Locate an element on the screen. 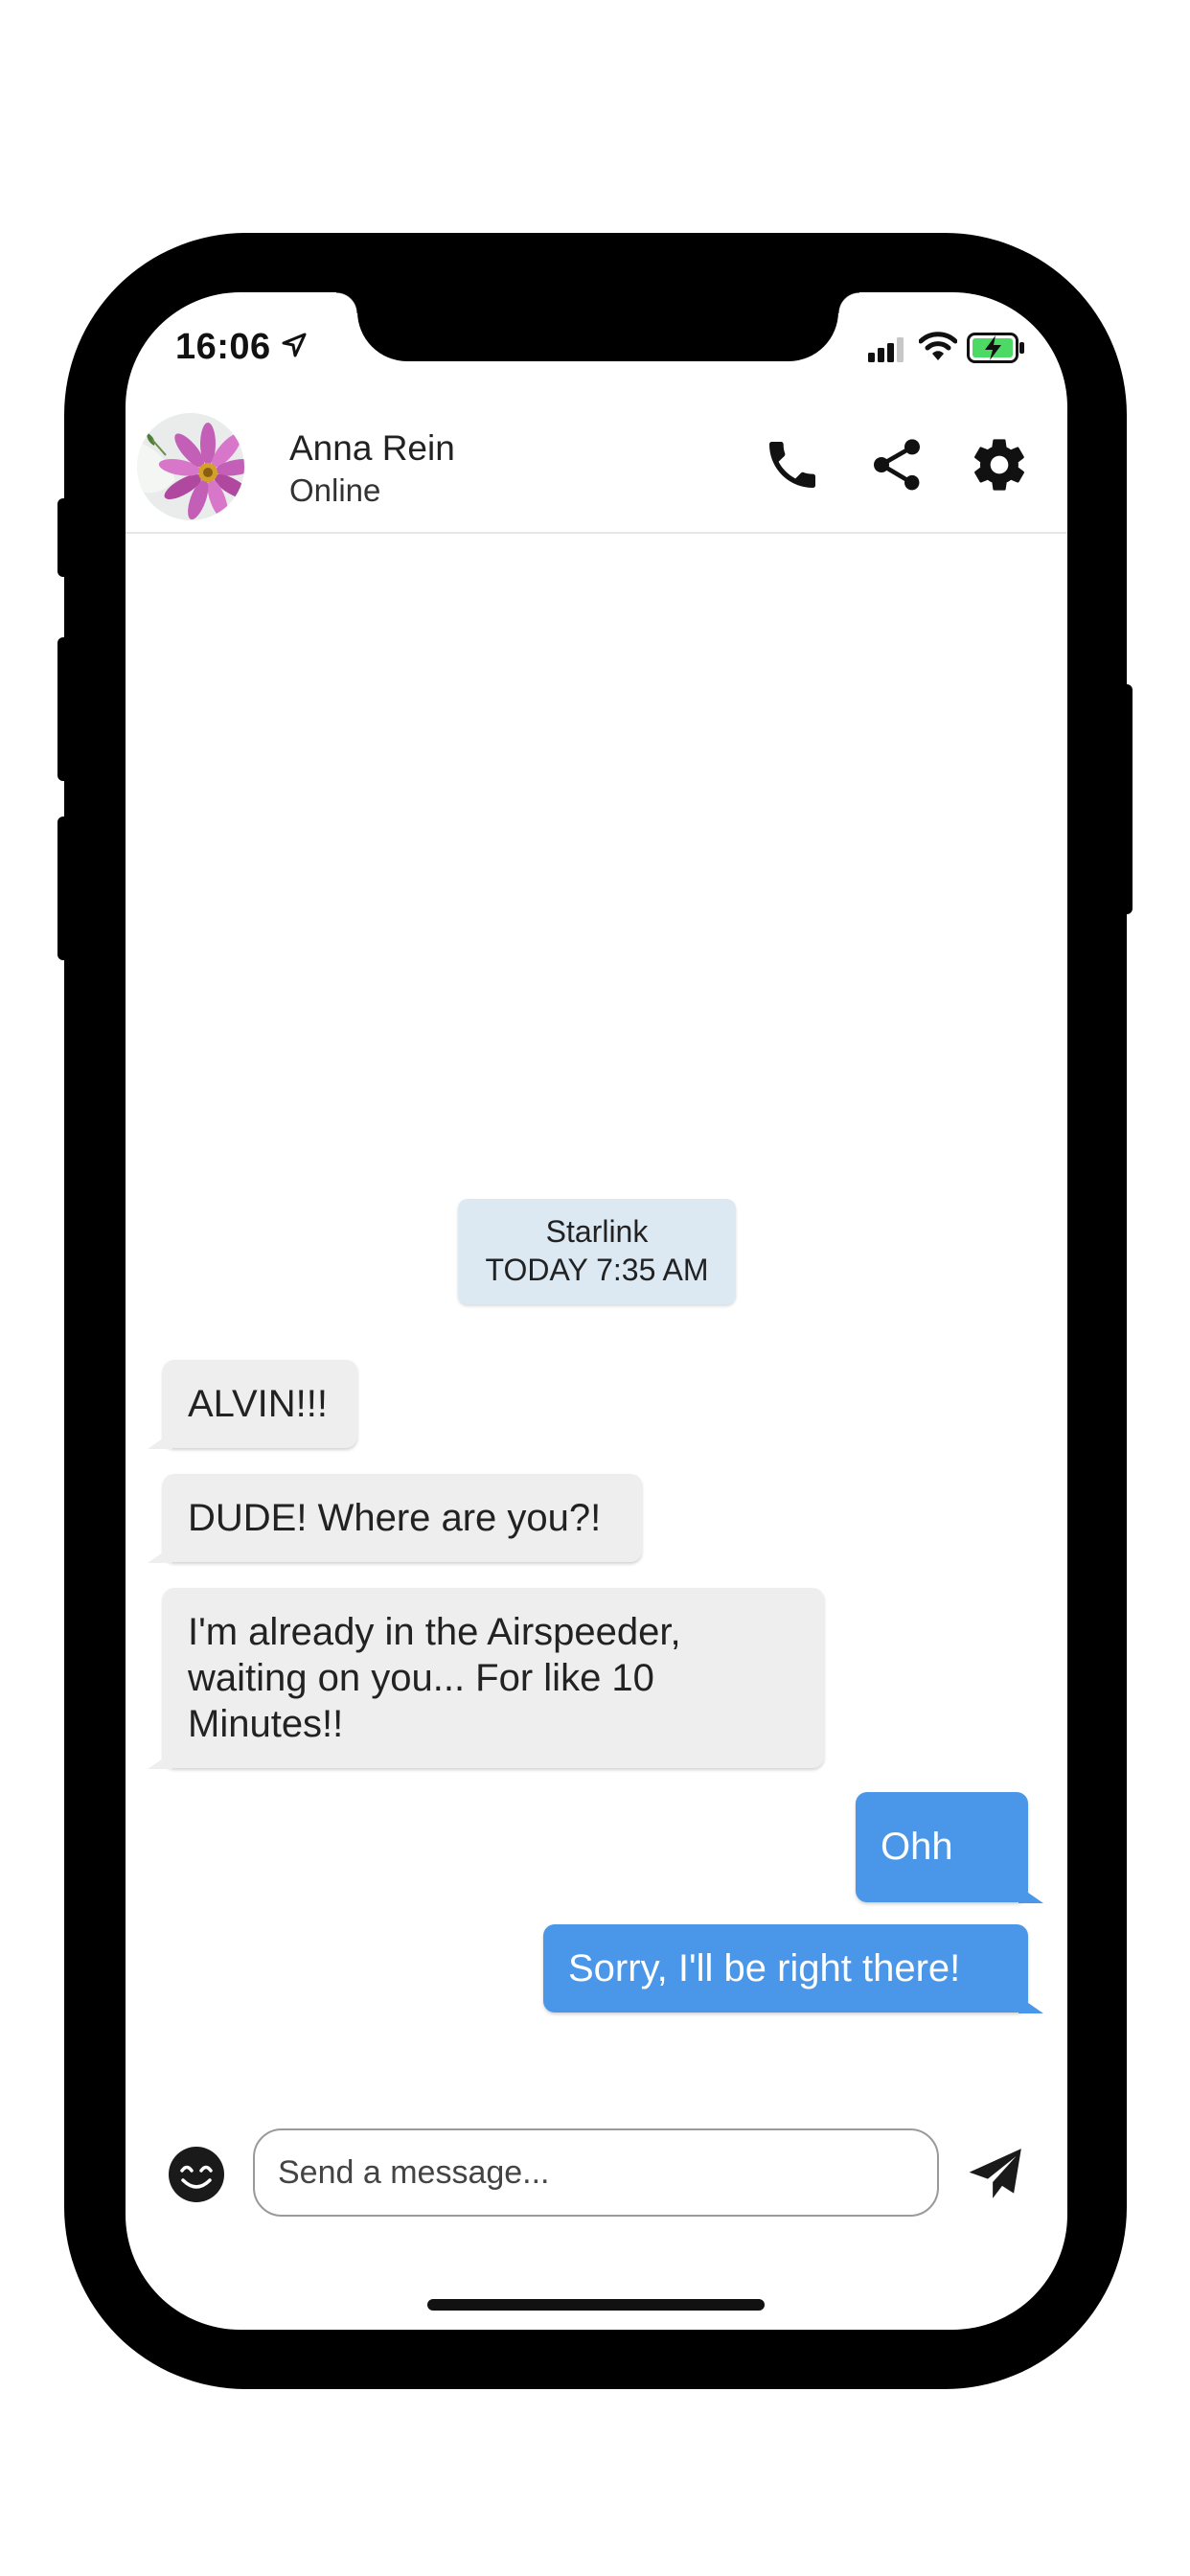  location-arrow-icon is located at coordinates (295, 345).